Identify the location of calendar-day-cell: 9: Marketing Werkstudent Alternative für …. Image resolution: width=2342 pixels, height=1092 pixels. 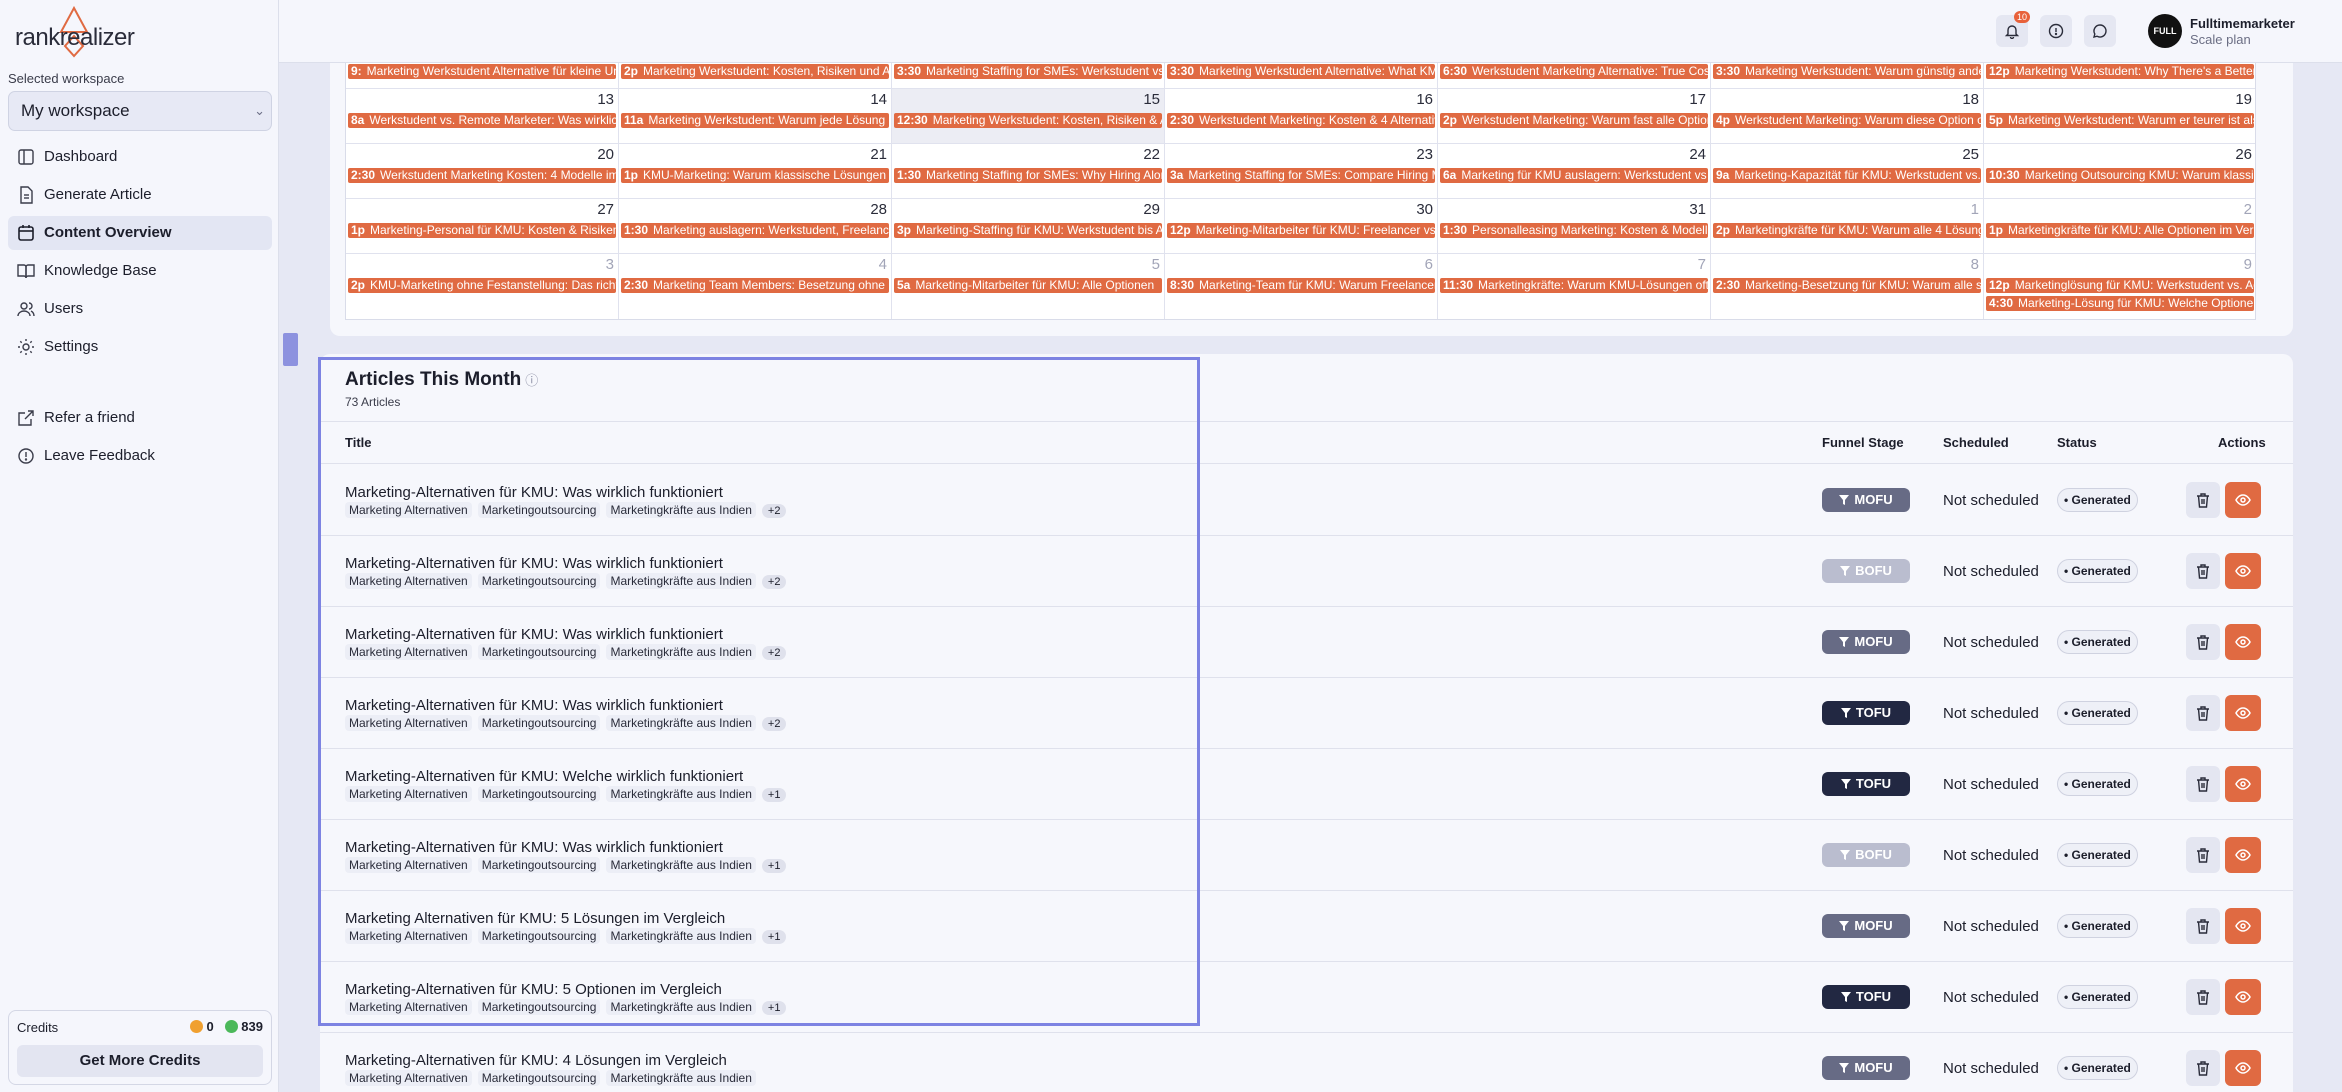
(482, 76).